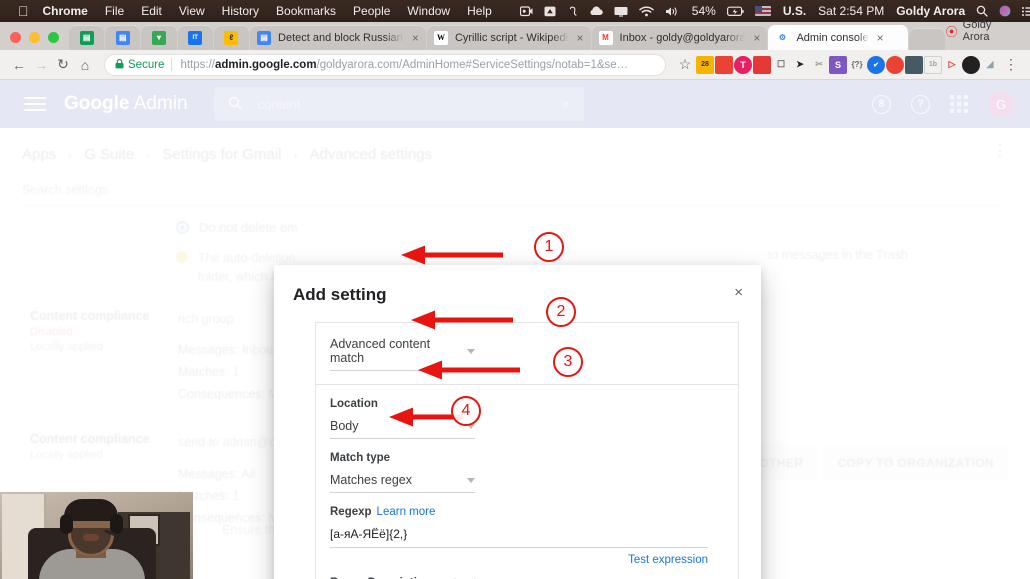 Image resolution: width=1030 pixels, height=579 pixels. Describe the element at coordinates (41, 65) in the screenshot. I see `forward-button: →` at that location.